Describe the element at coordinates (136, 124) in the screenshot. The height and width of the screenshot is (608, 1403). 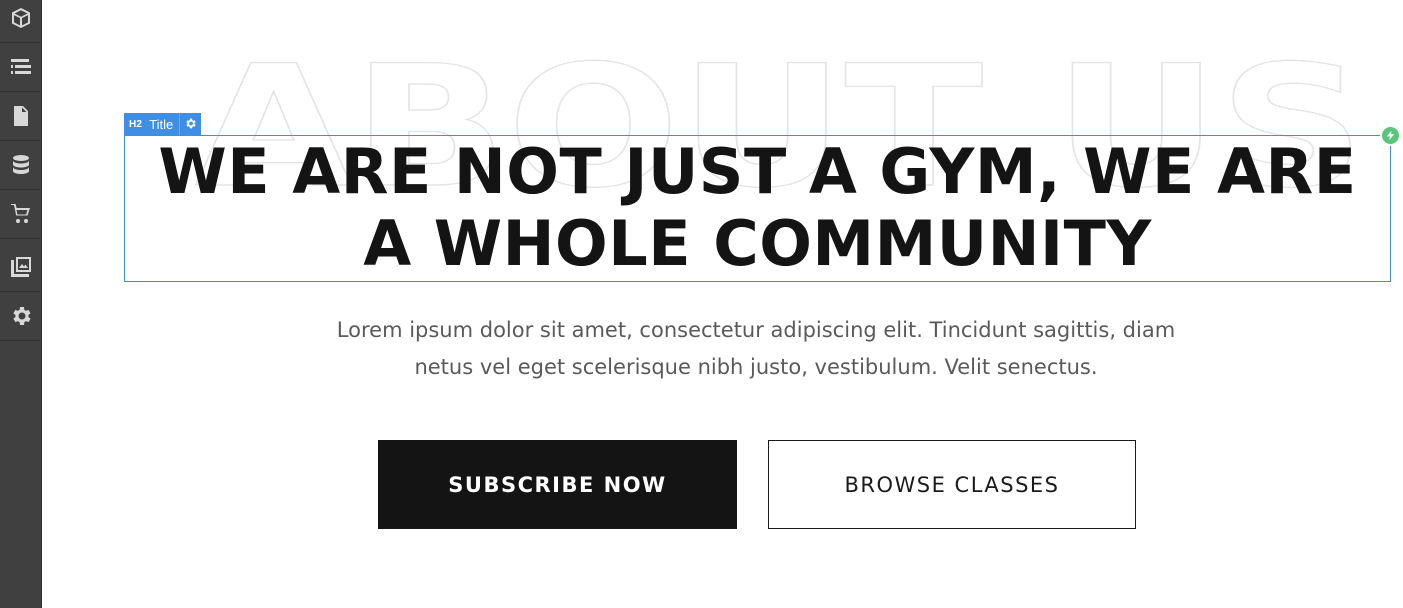
I see `heading-level-label: H2` at that location.